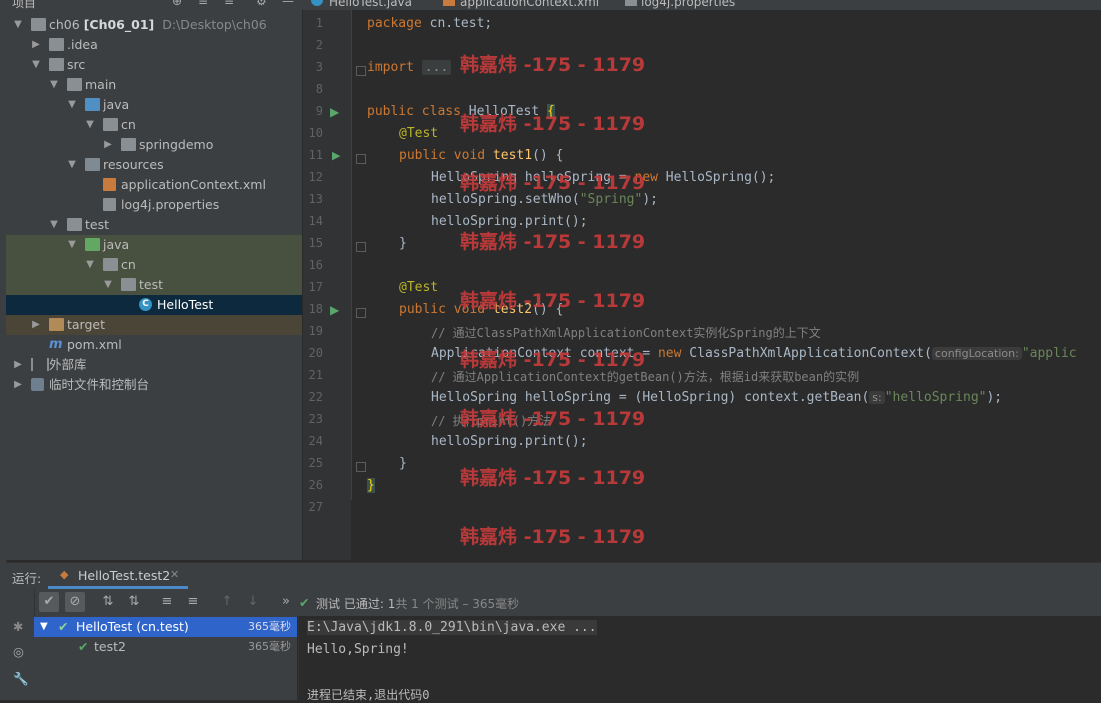  I want to click on properties-file-icon, so click(109, 204).